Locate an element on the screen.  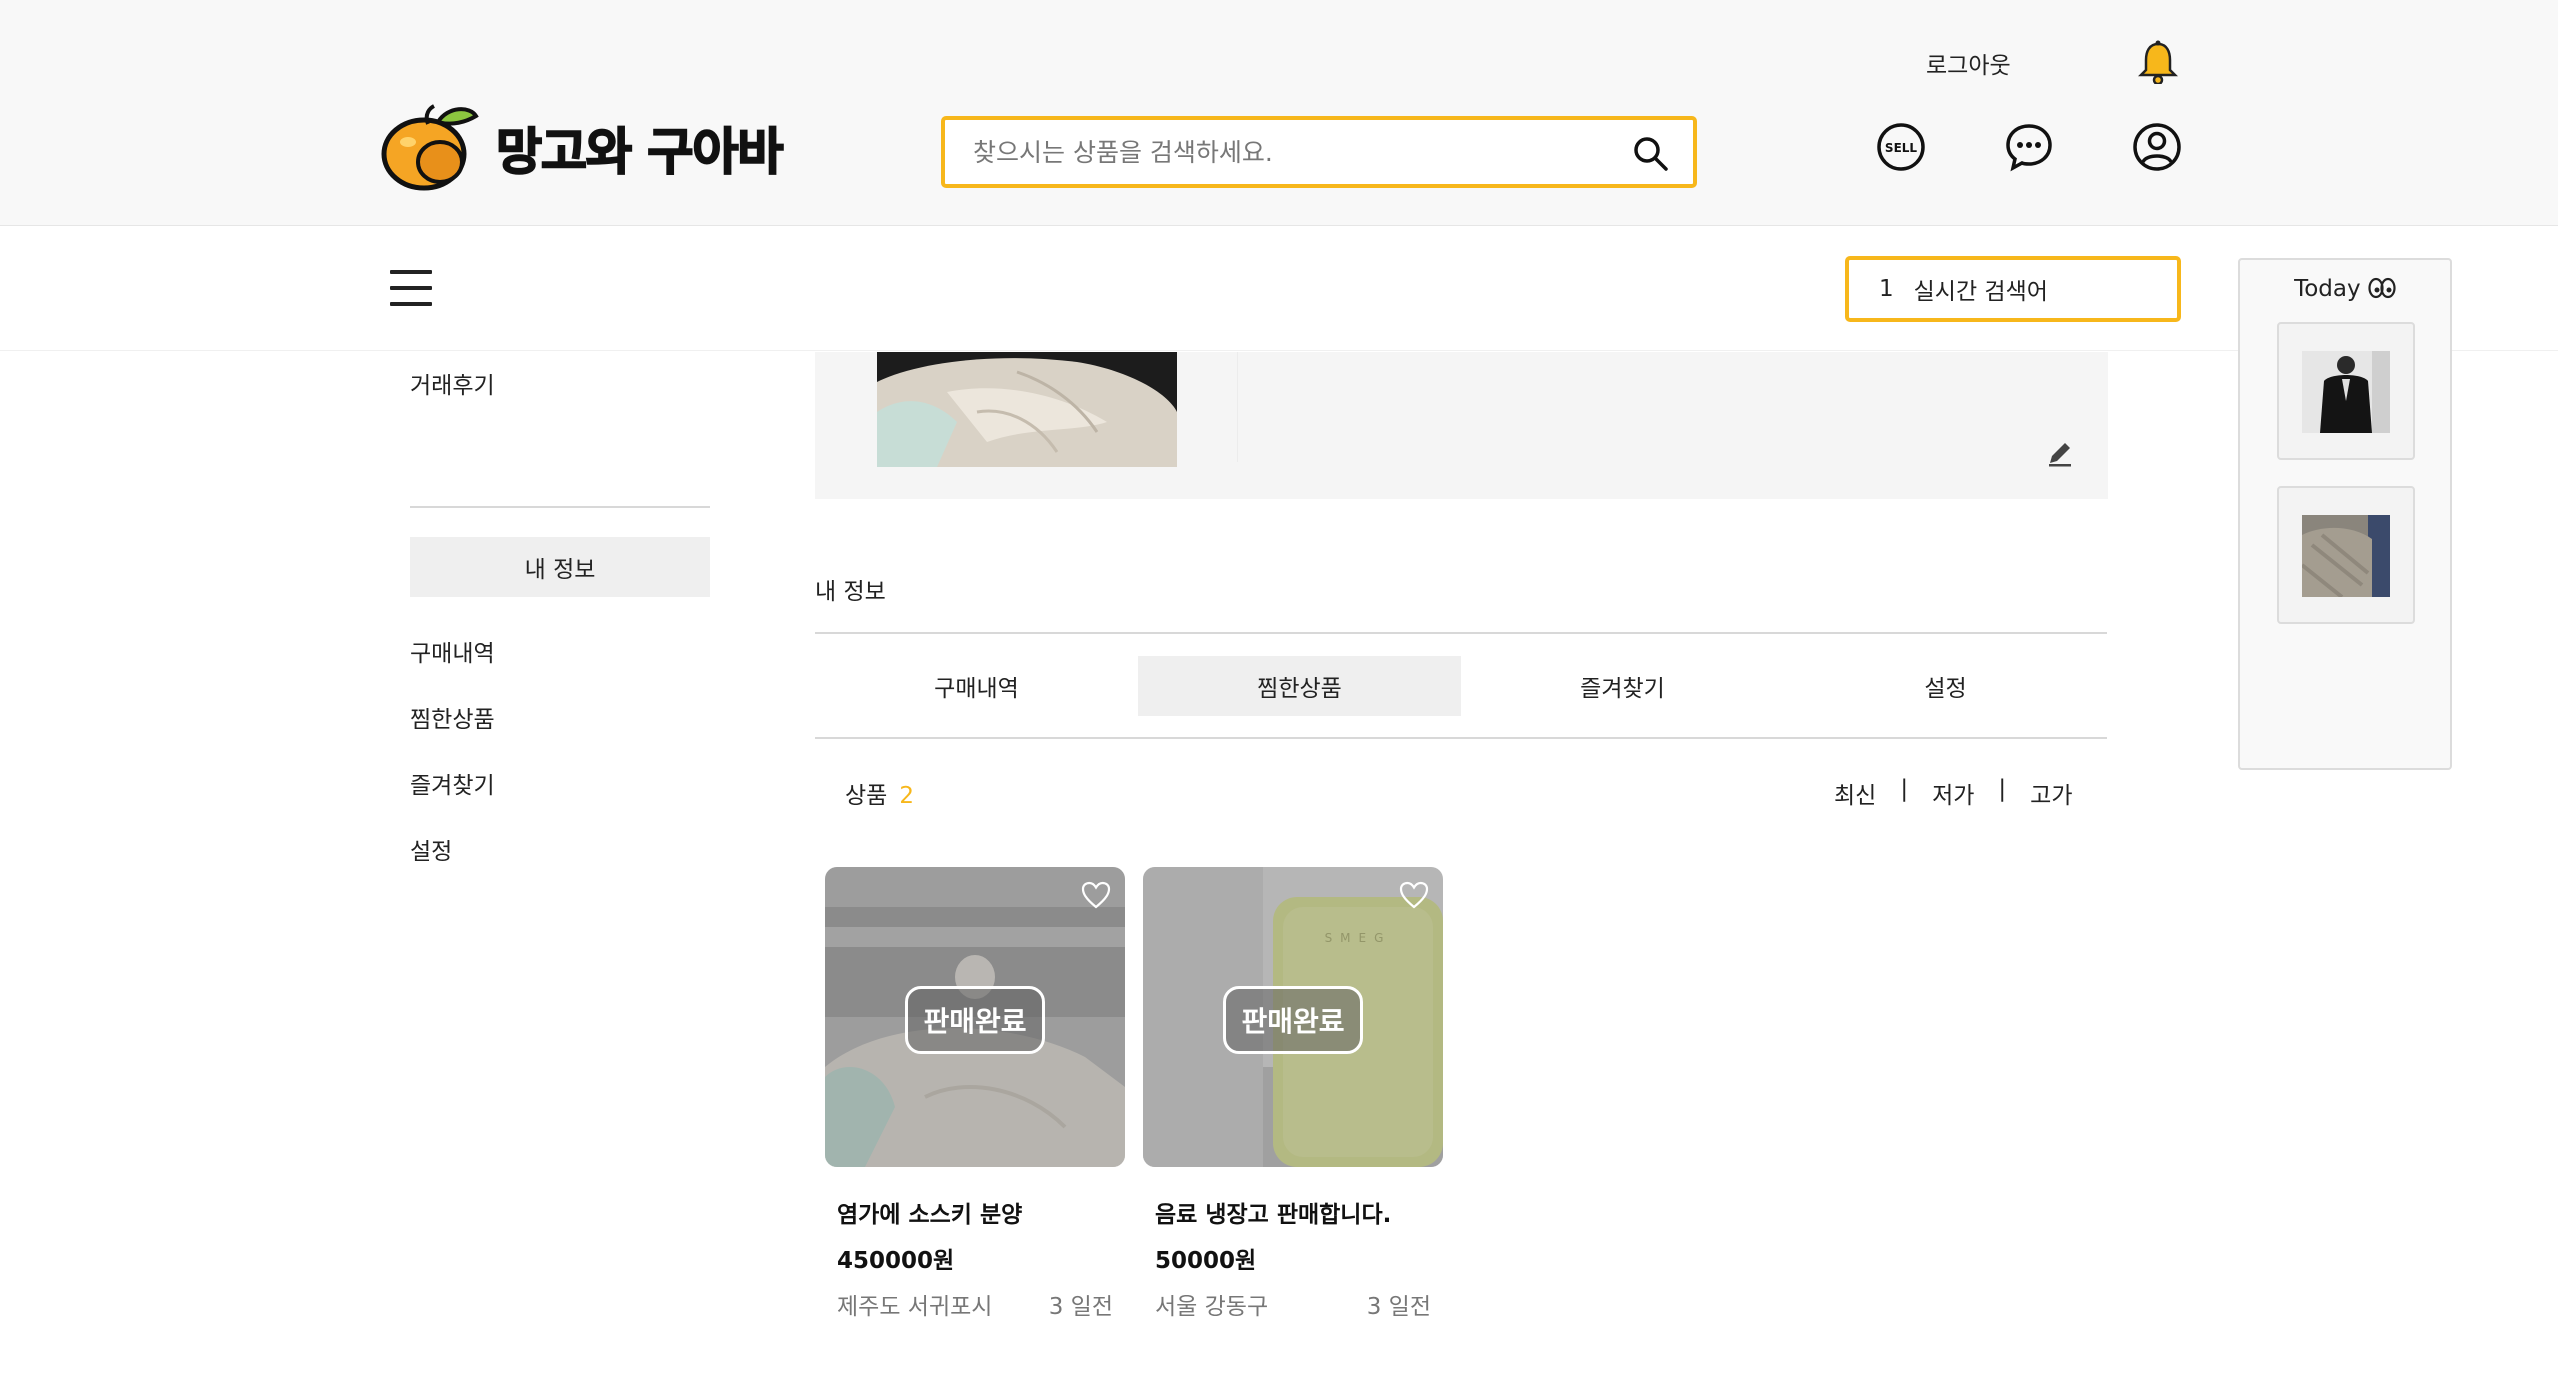
tabs-divider-bottom is located at coordinates (1461, 738).